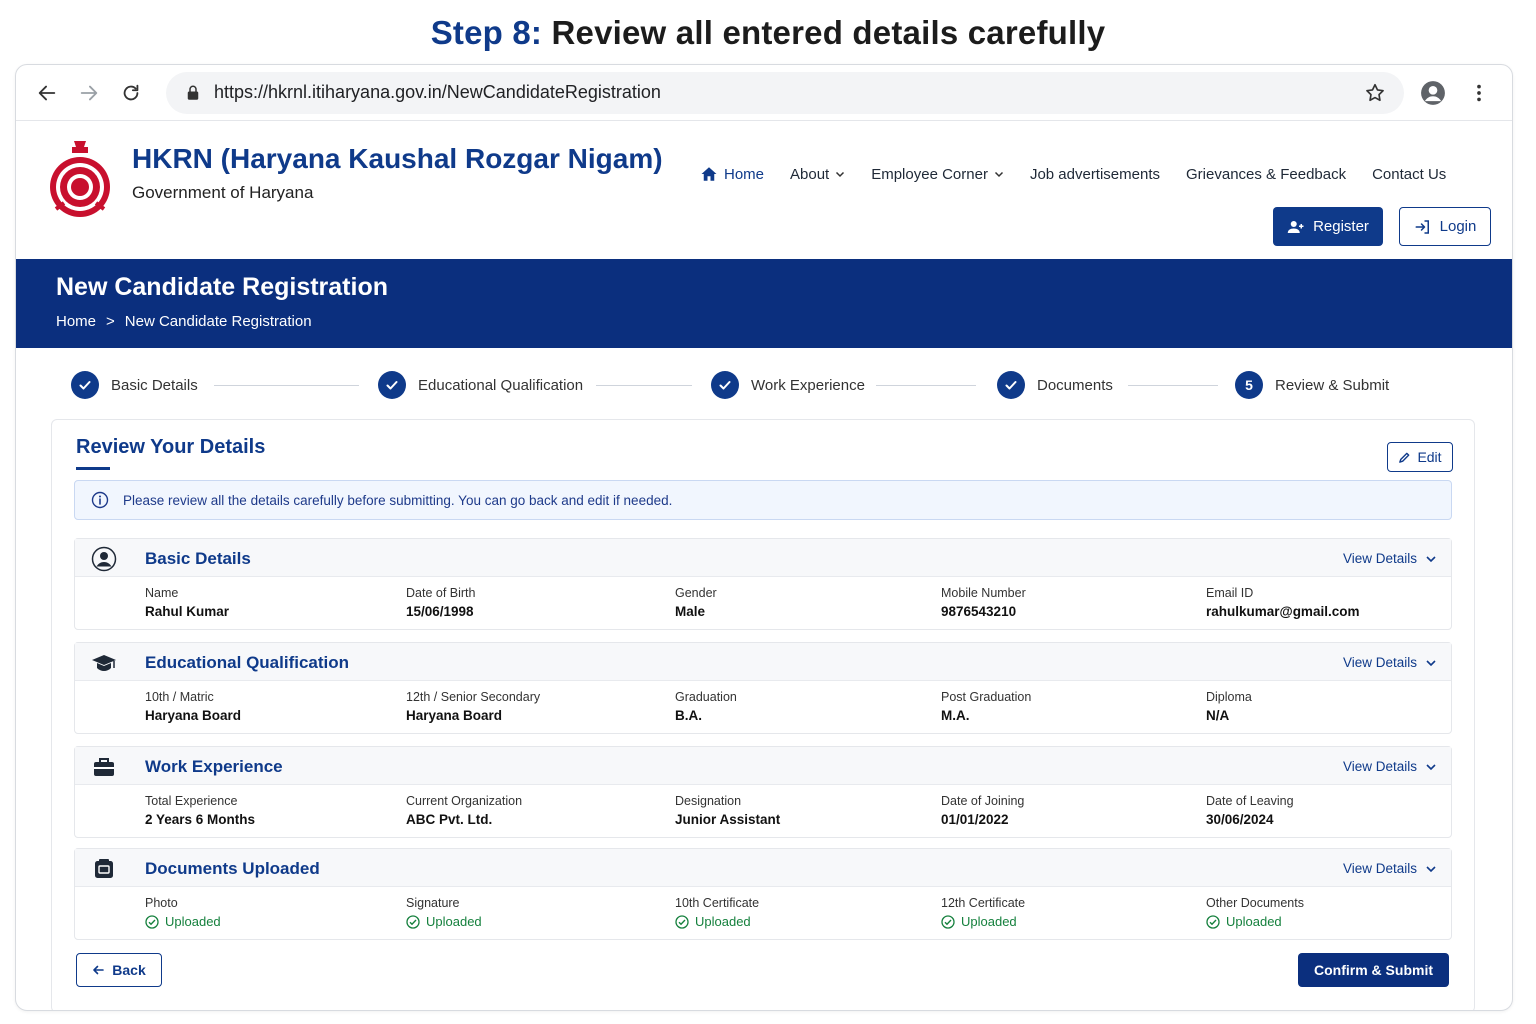  What do you see at coordinates (717, 903) in the screenshot?
I see `field-label: 10th Certificate` at bounding box center [717, 903].